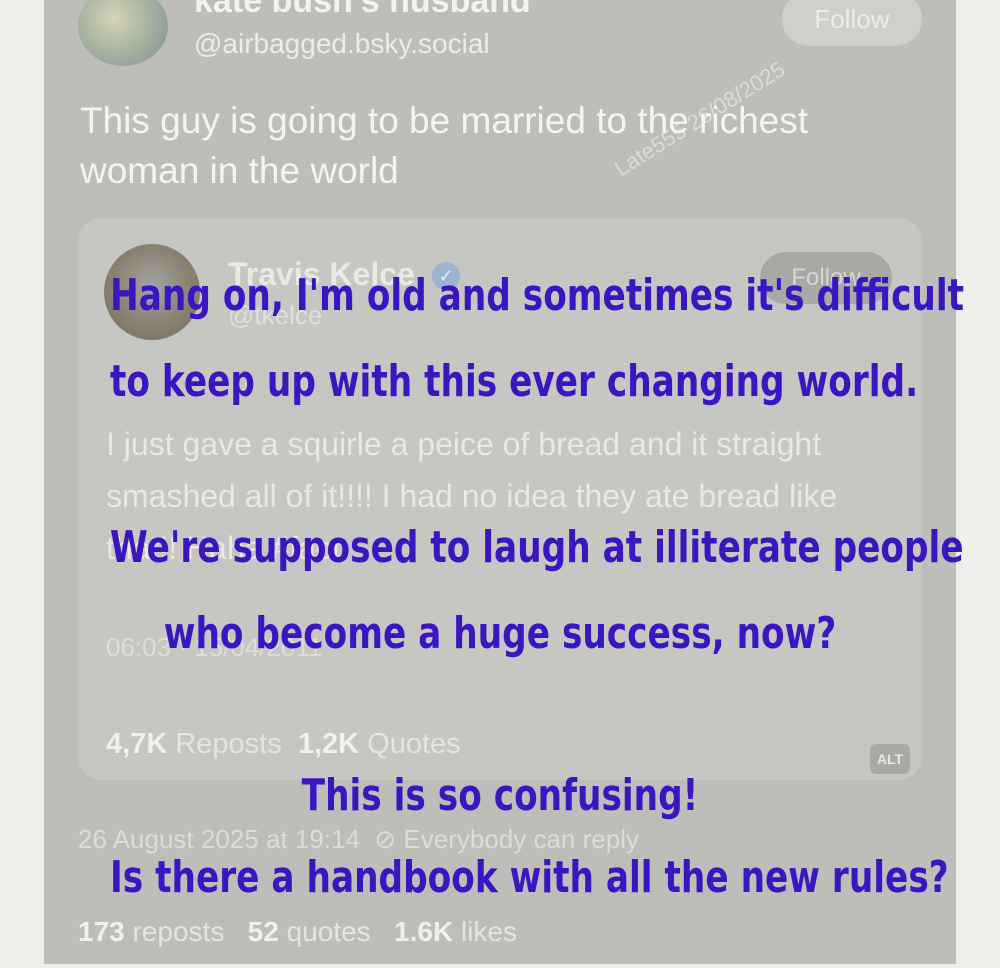 Image resolution: width=1000 pixels, height=968 pixels. Describe the element at coordinates (219, 839) in the screenshot. I see `post-timestamp: 26 August 2025 at 19:14` at that location.